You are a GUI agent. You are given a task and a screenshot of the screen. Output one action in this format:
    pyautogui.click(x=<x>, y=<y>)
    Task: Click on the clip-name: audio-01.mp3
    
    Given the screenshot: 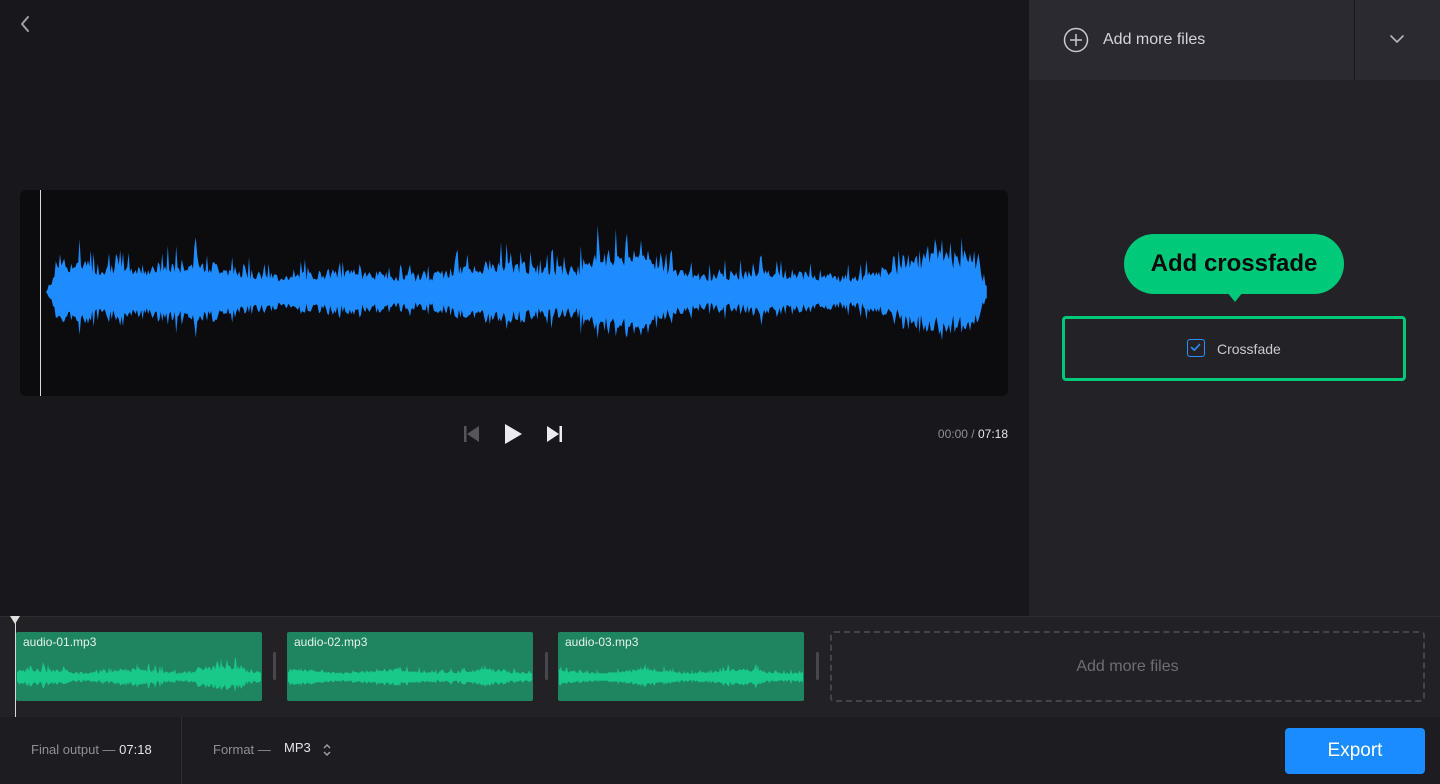 What is the action you would take?
    pyautogui.click(x=60, y=642)
    